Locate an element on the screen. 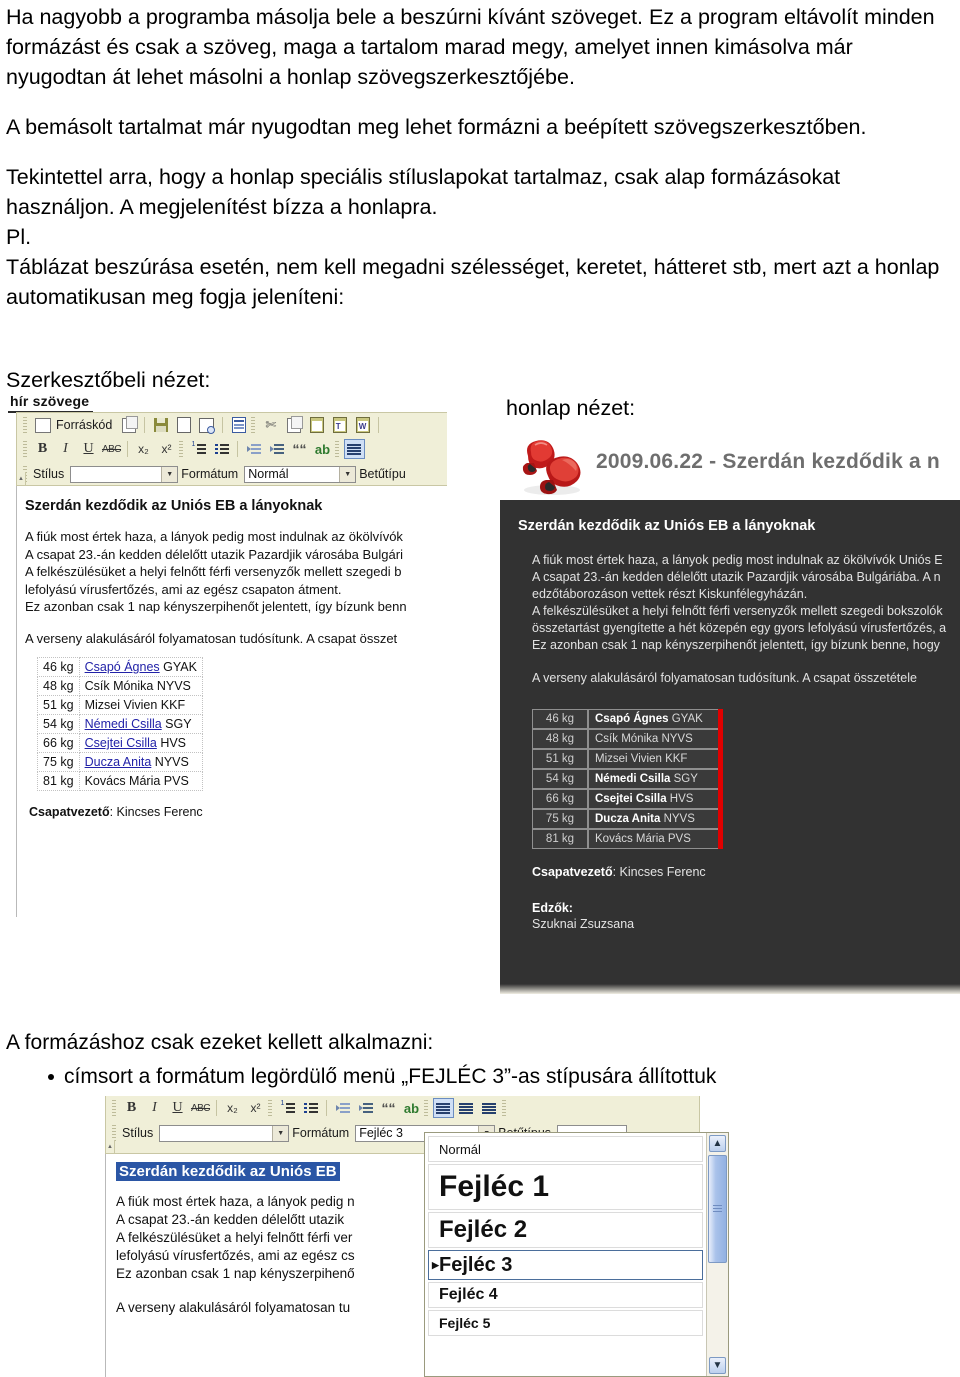 This screenshot has width=960, height=1377. bottom-toolbar-row-1: B I U ABC x₂ x² ““ ab is located at coordinates (402, 1108).